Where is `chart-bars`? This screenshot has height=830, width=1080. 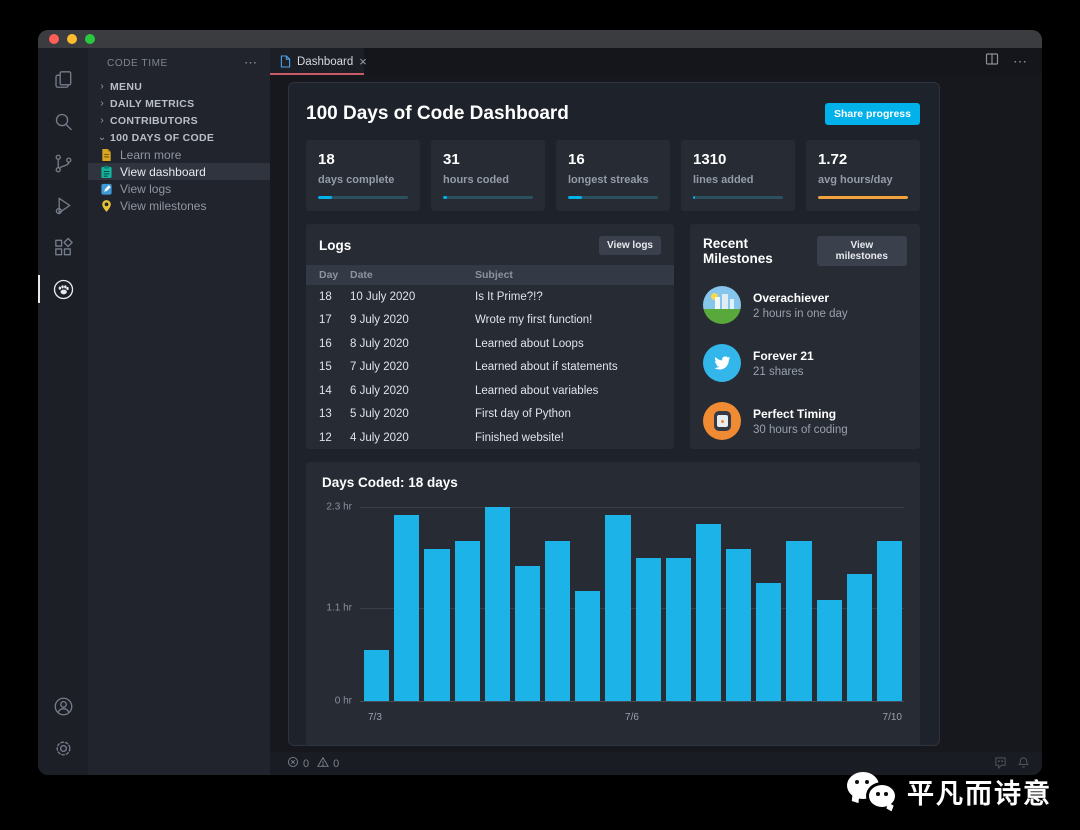
chart-bars is located at coordinates (633, 604).